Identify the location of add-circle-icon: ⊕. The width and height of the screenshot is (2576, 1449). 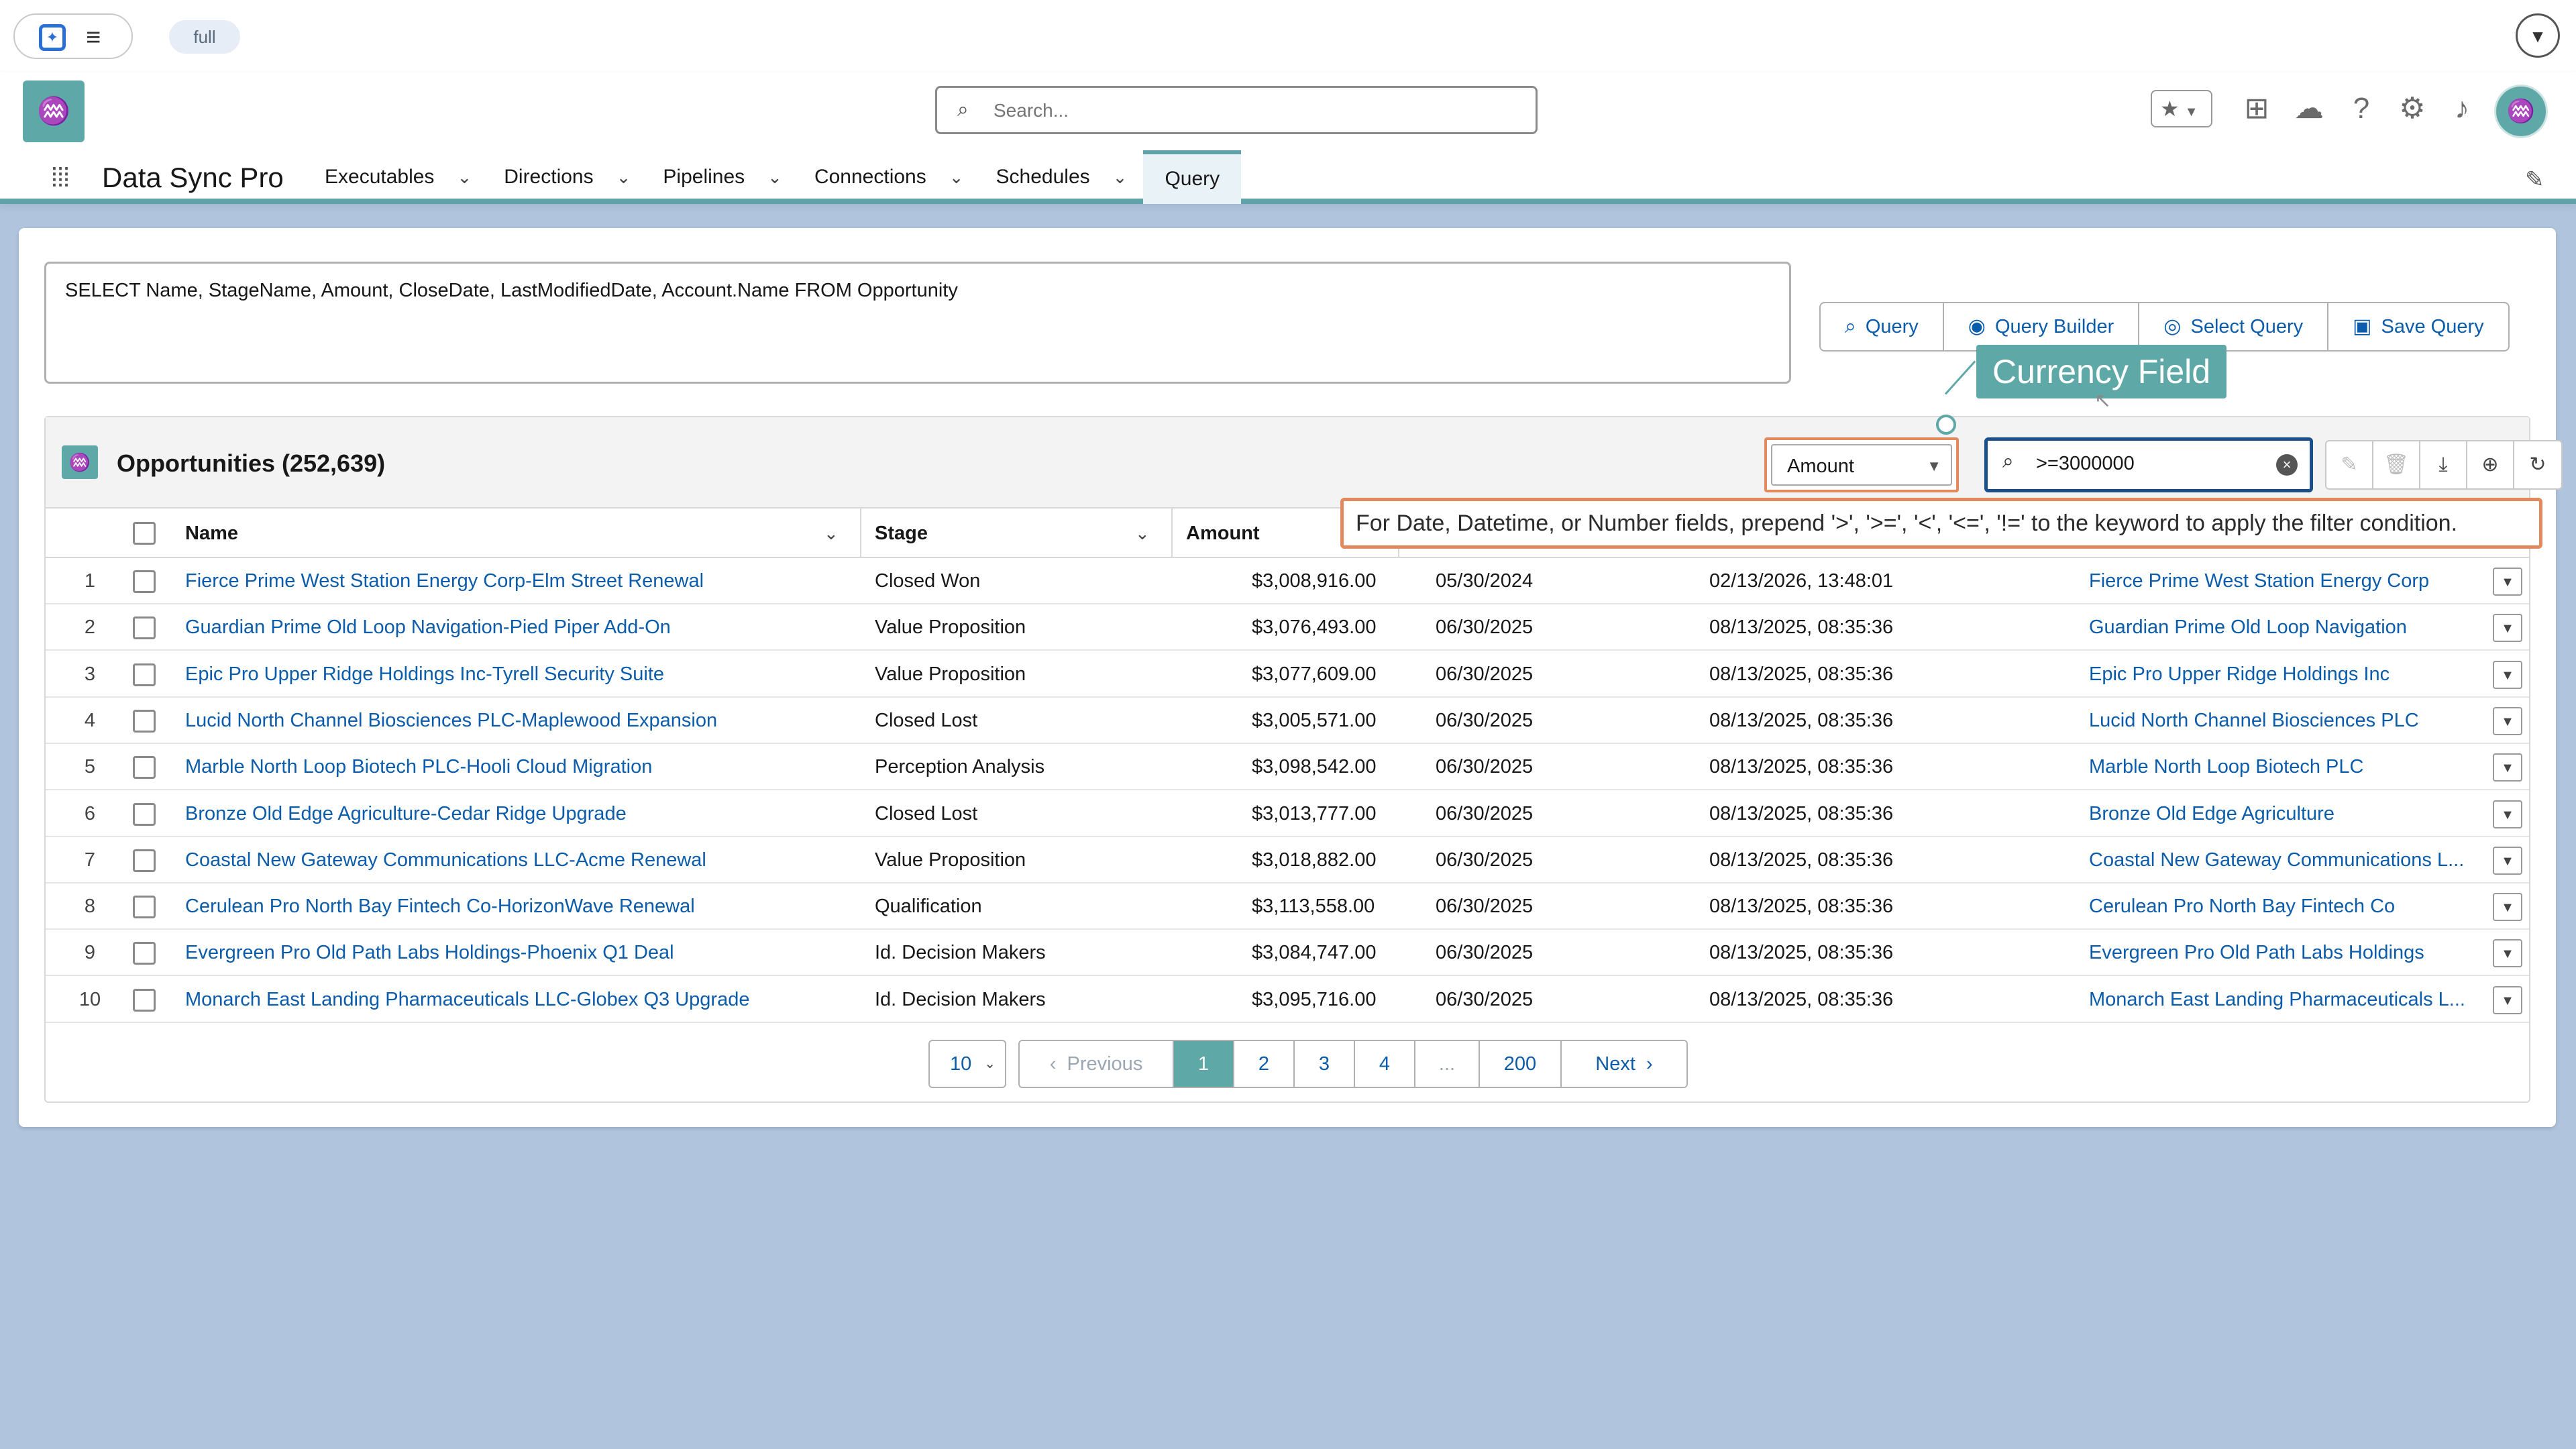
(2490, 464).